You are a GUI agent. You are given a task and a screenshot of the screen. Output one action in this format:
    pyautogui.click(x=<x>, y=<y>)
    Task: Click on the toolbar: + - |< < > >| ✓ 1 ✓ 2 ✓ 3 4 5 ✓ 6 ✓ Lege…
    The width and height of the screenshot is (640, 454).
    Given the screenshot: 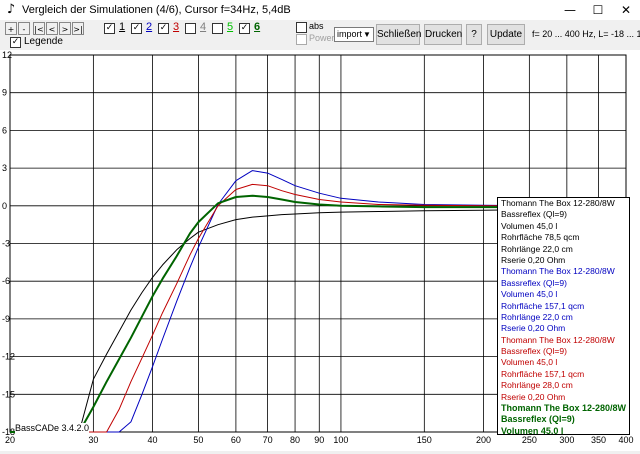 What is the action you would take?
    pyautogui.click(x=320, y=35)
    